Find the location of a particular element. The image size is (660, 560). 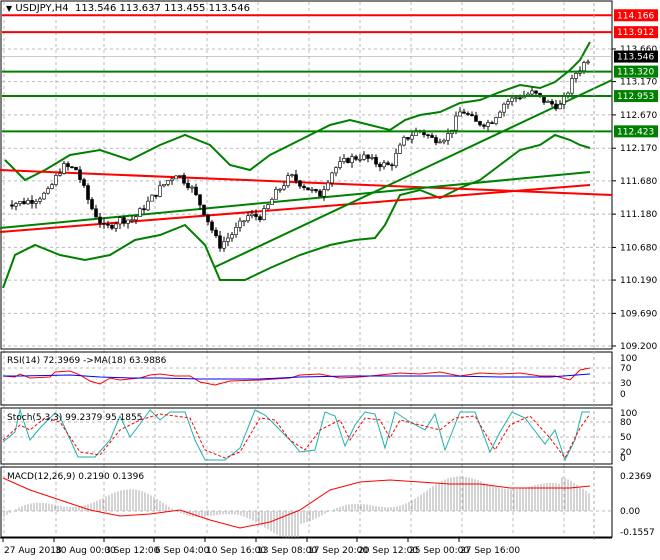

price-tick-label: 113.170 is located at coordinates (638, 83).